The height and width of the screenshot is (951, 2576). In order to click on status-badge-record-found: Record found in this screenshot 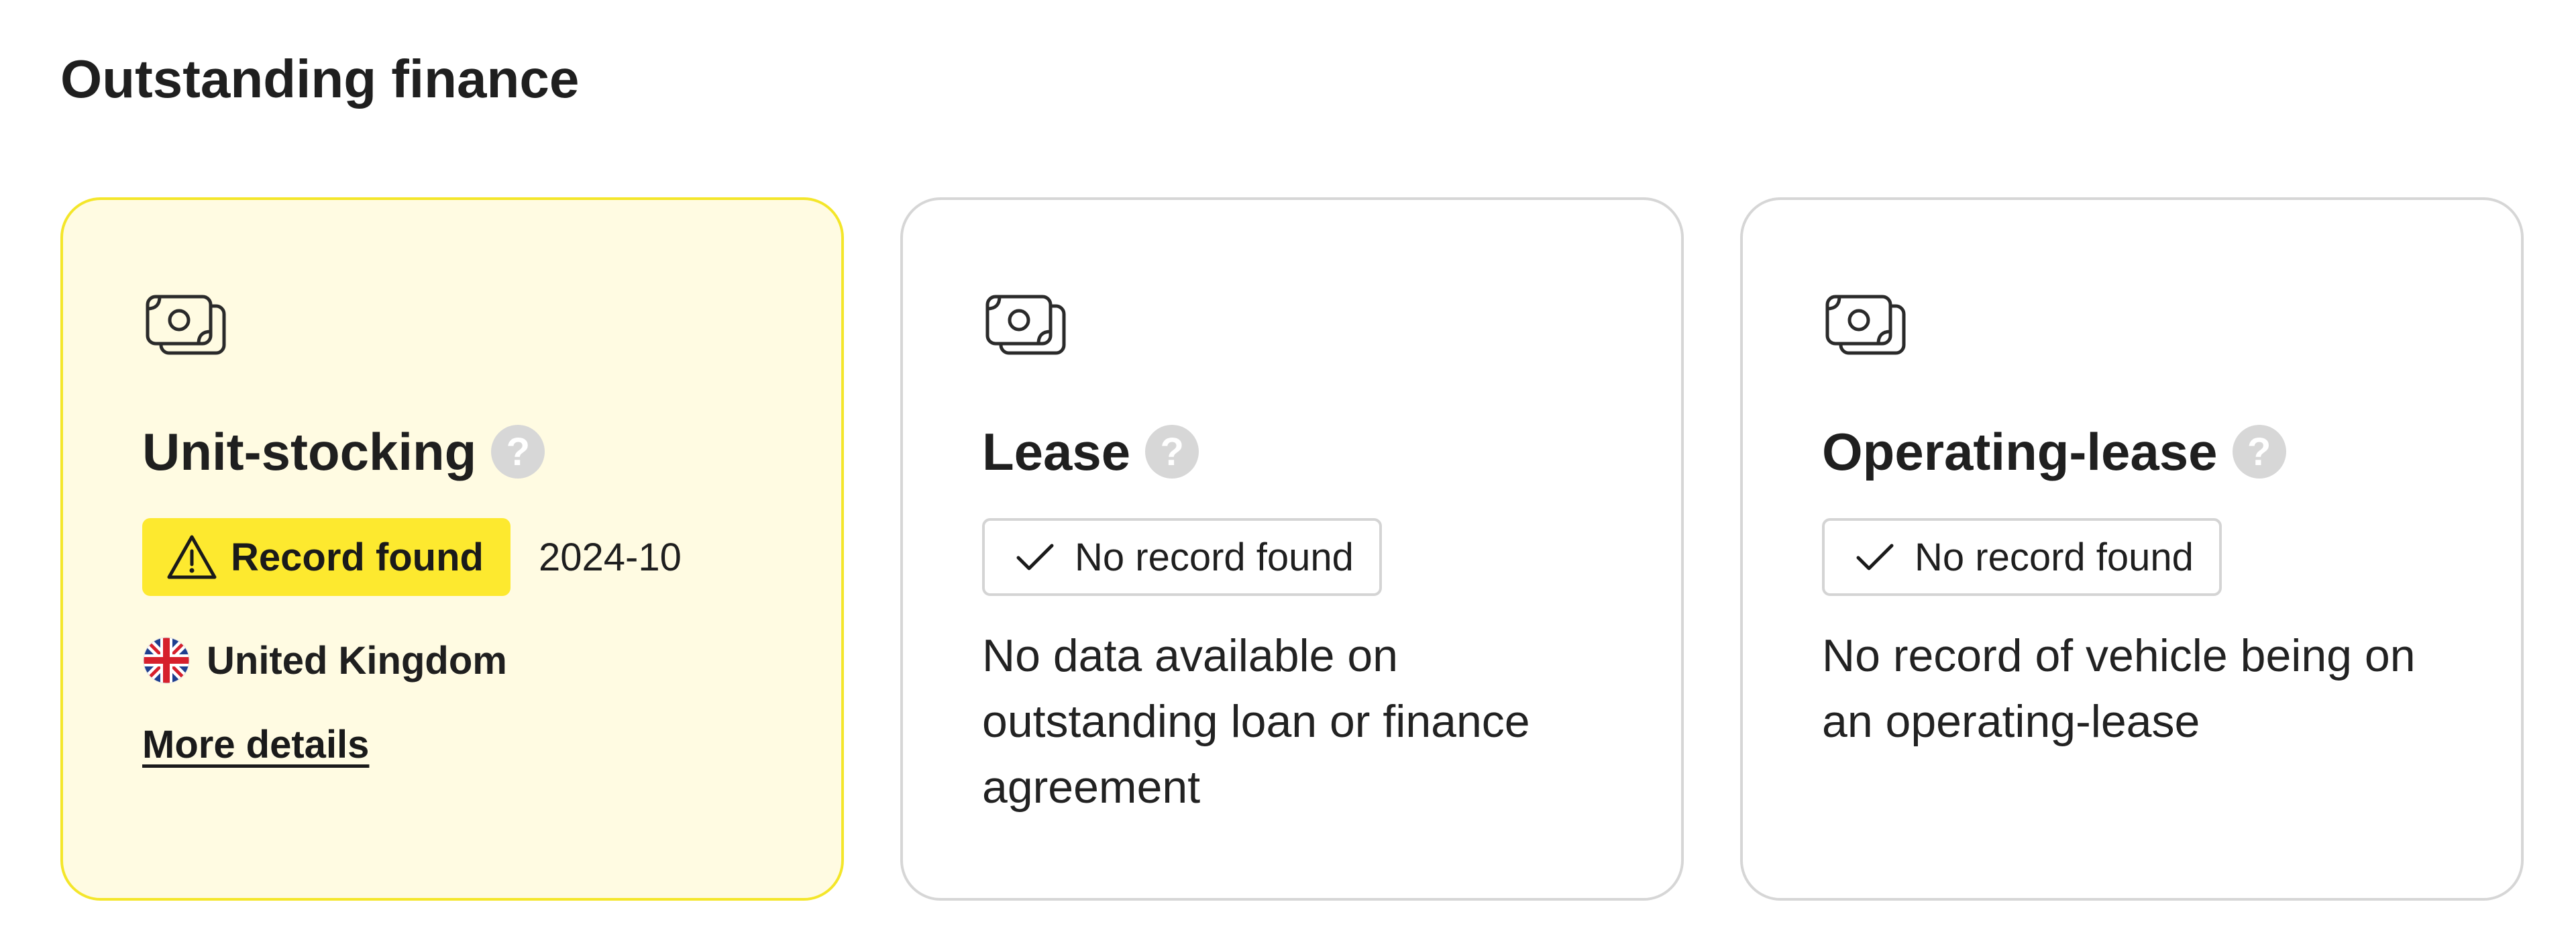, I will do `click(326, 557)`.